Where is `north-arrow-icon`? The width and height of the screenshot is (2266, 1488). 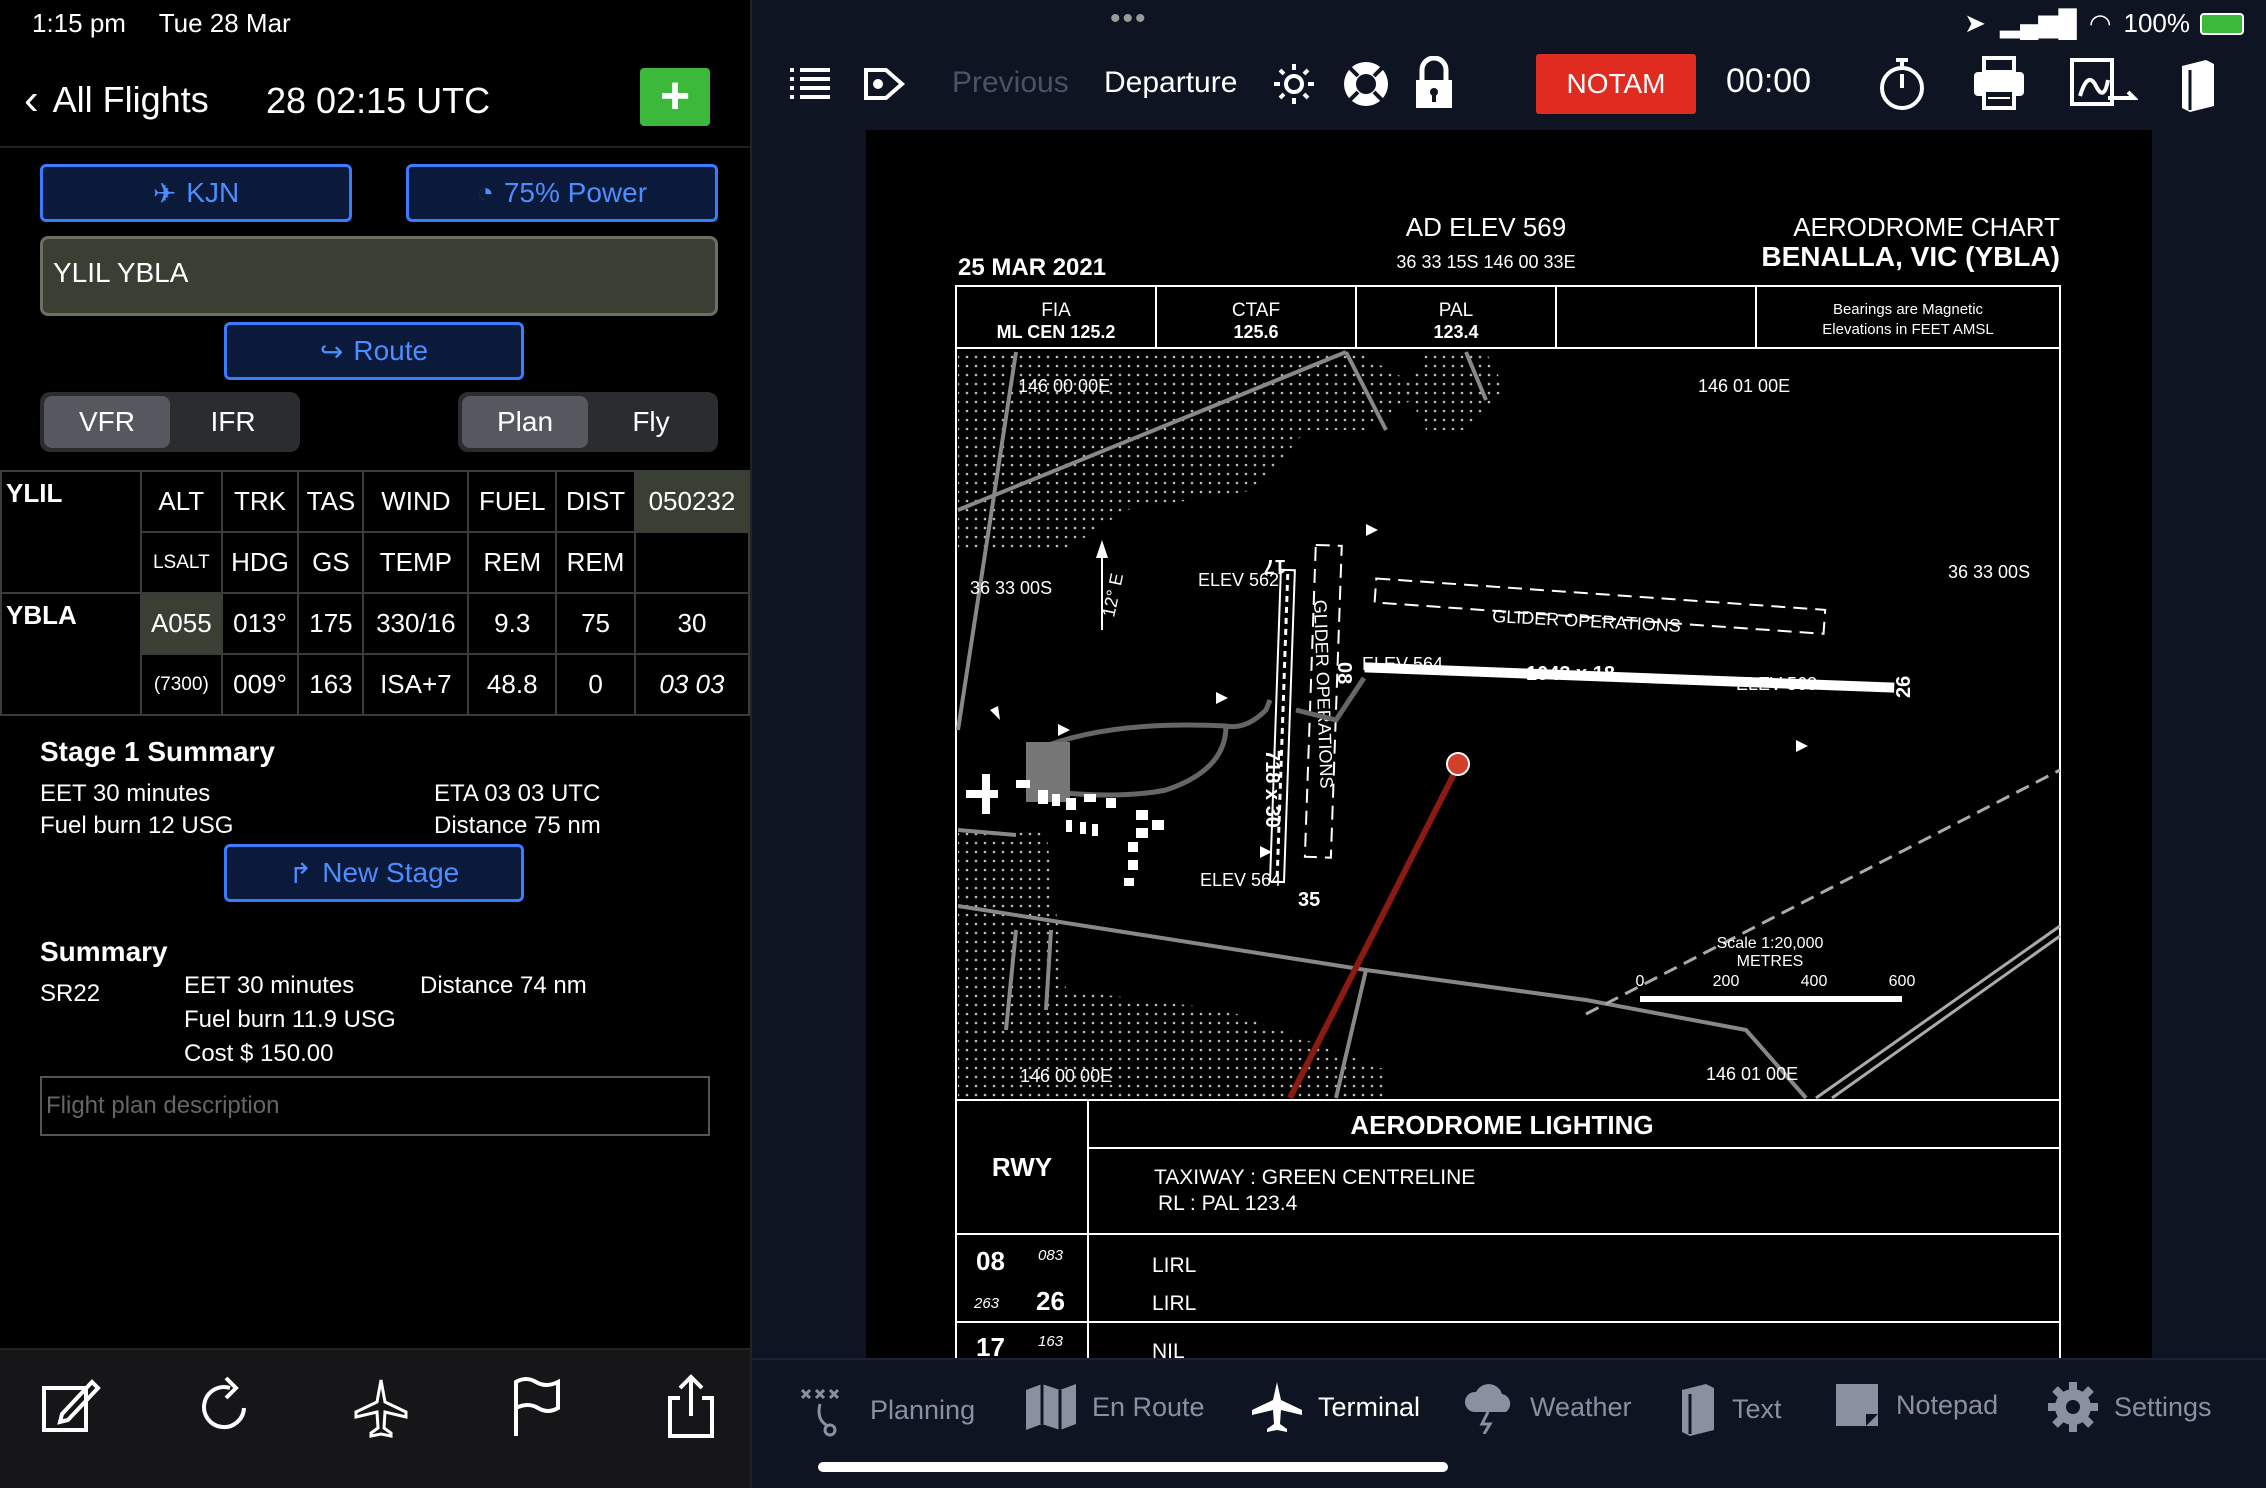 north-arrow-icon is located at coordinates (1102, 549).